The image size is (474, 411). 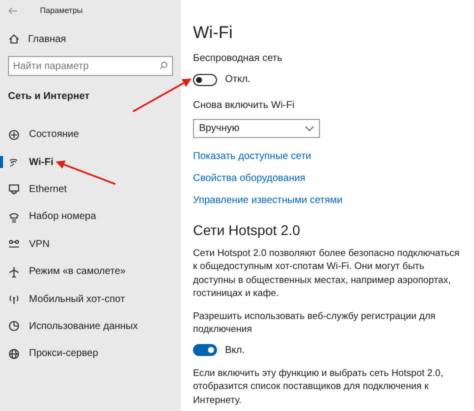 What do you see at coordinates (14, 326) in the screenshot?
I see `pie-chart-icon` at bounding box center [14, 326].